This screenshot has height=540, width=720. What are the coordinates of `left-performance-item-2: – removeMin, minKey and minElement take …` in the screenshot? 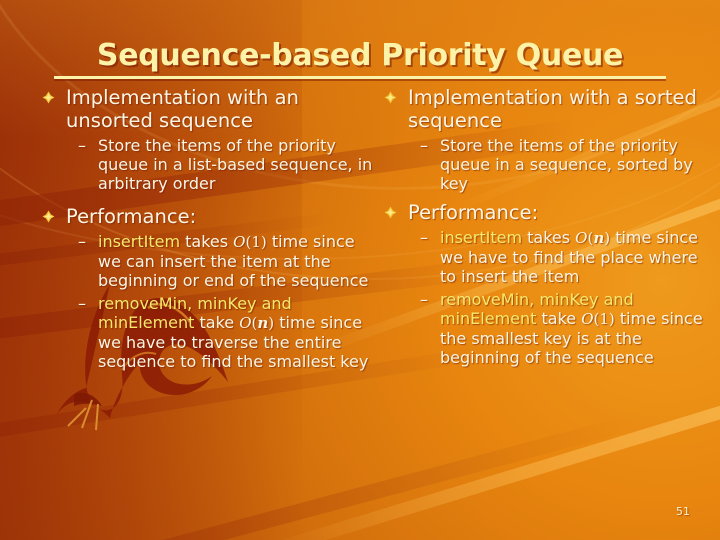 It's located at (208, 332).